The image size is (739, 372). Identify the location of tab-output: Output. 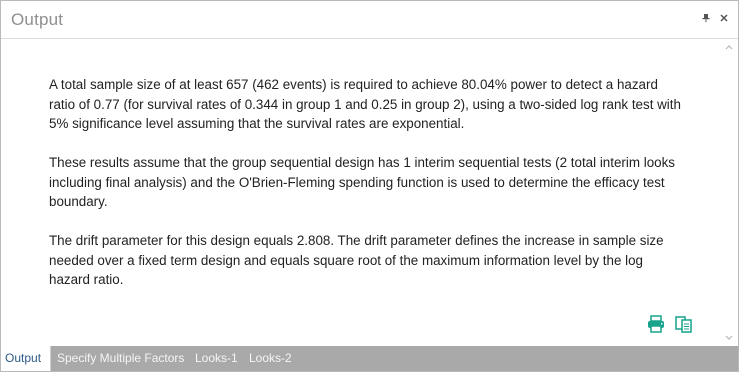
(26, 358).